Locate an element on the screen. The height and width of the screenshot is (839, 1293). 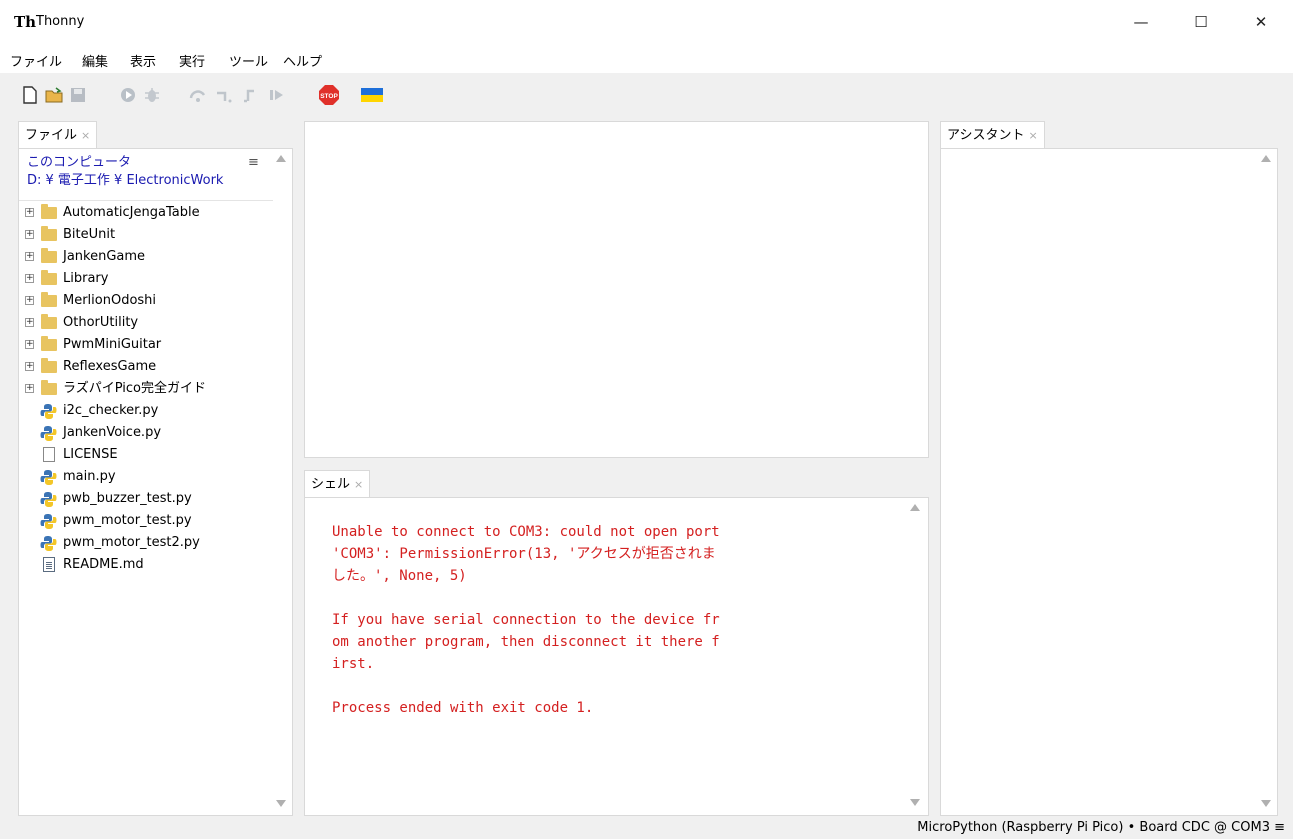
tree-item-label: i2c_checker.py is located at coordinates (111, 410).